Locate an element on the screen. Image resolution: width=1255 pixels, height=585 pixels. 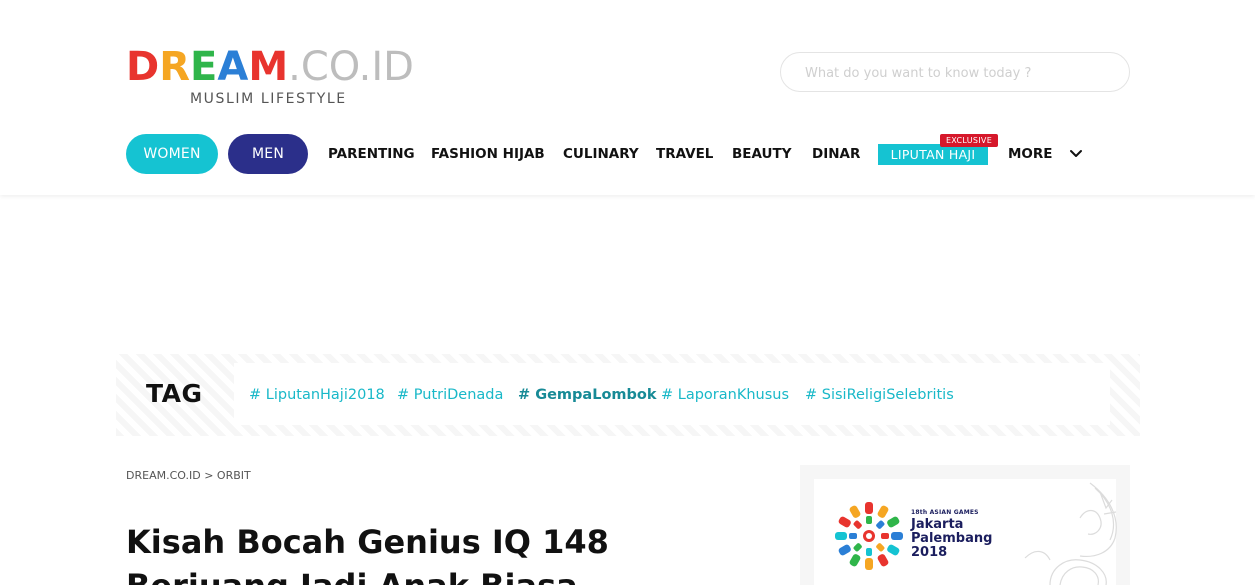
nav-item-culinary: CULINARY is located at coordinates (601, 154).